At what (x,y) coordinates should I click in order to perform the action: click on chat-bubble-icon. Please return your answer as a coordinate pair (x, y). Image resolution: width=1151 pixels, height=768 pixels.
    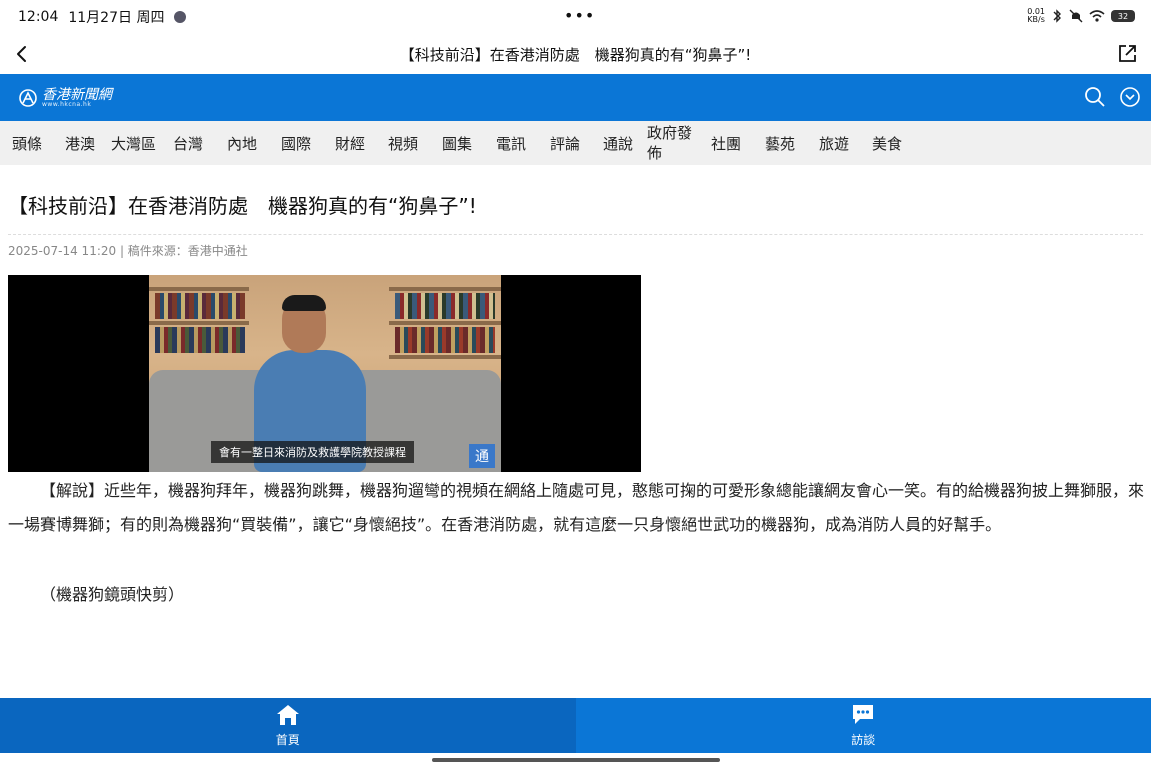
    Looking at the image, I should click on (863, 714).